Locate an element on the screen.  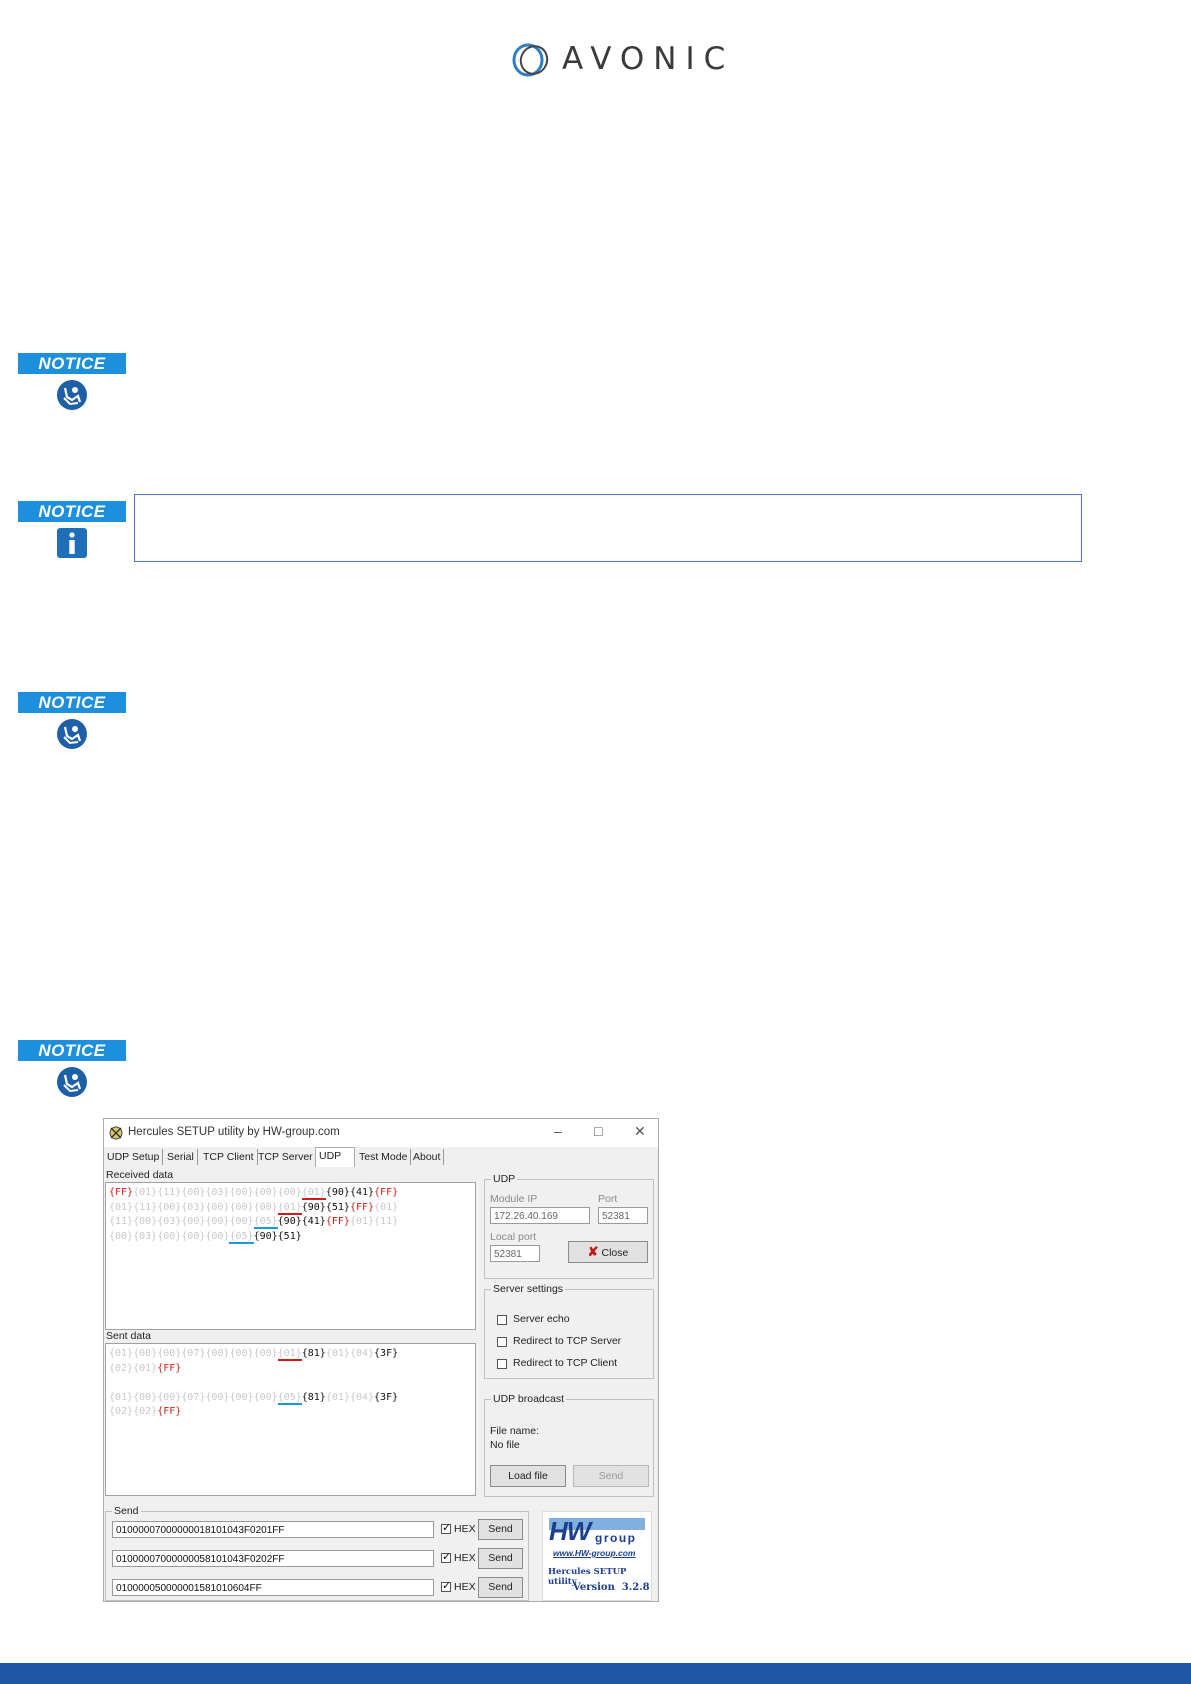
port-label: Port is located at coordinates (608, 1199).